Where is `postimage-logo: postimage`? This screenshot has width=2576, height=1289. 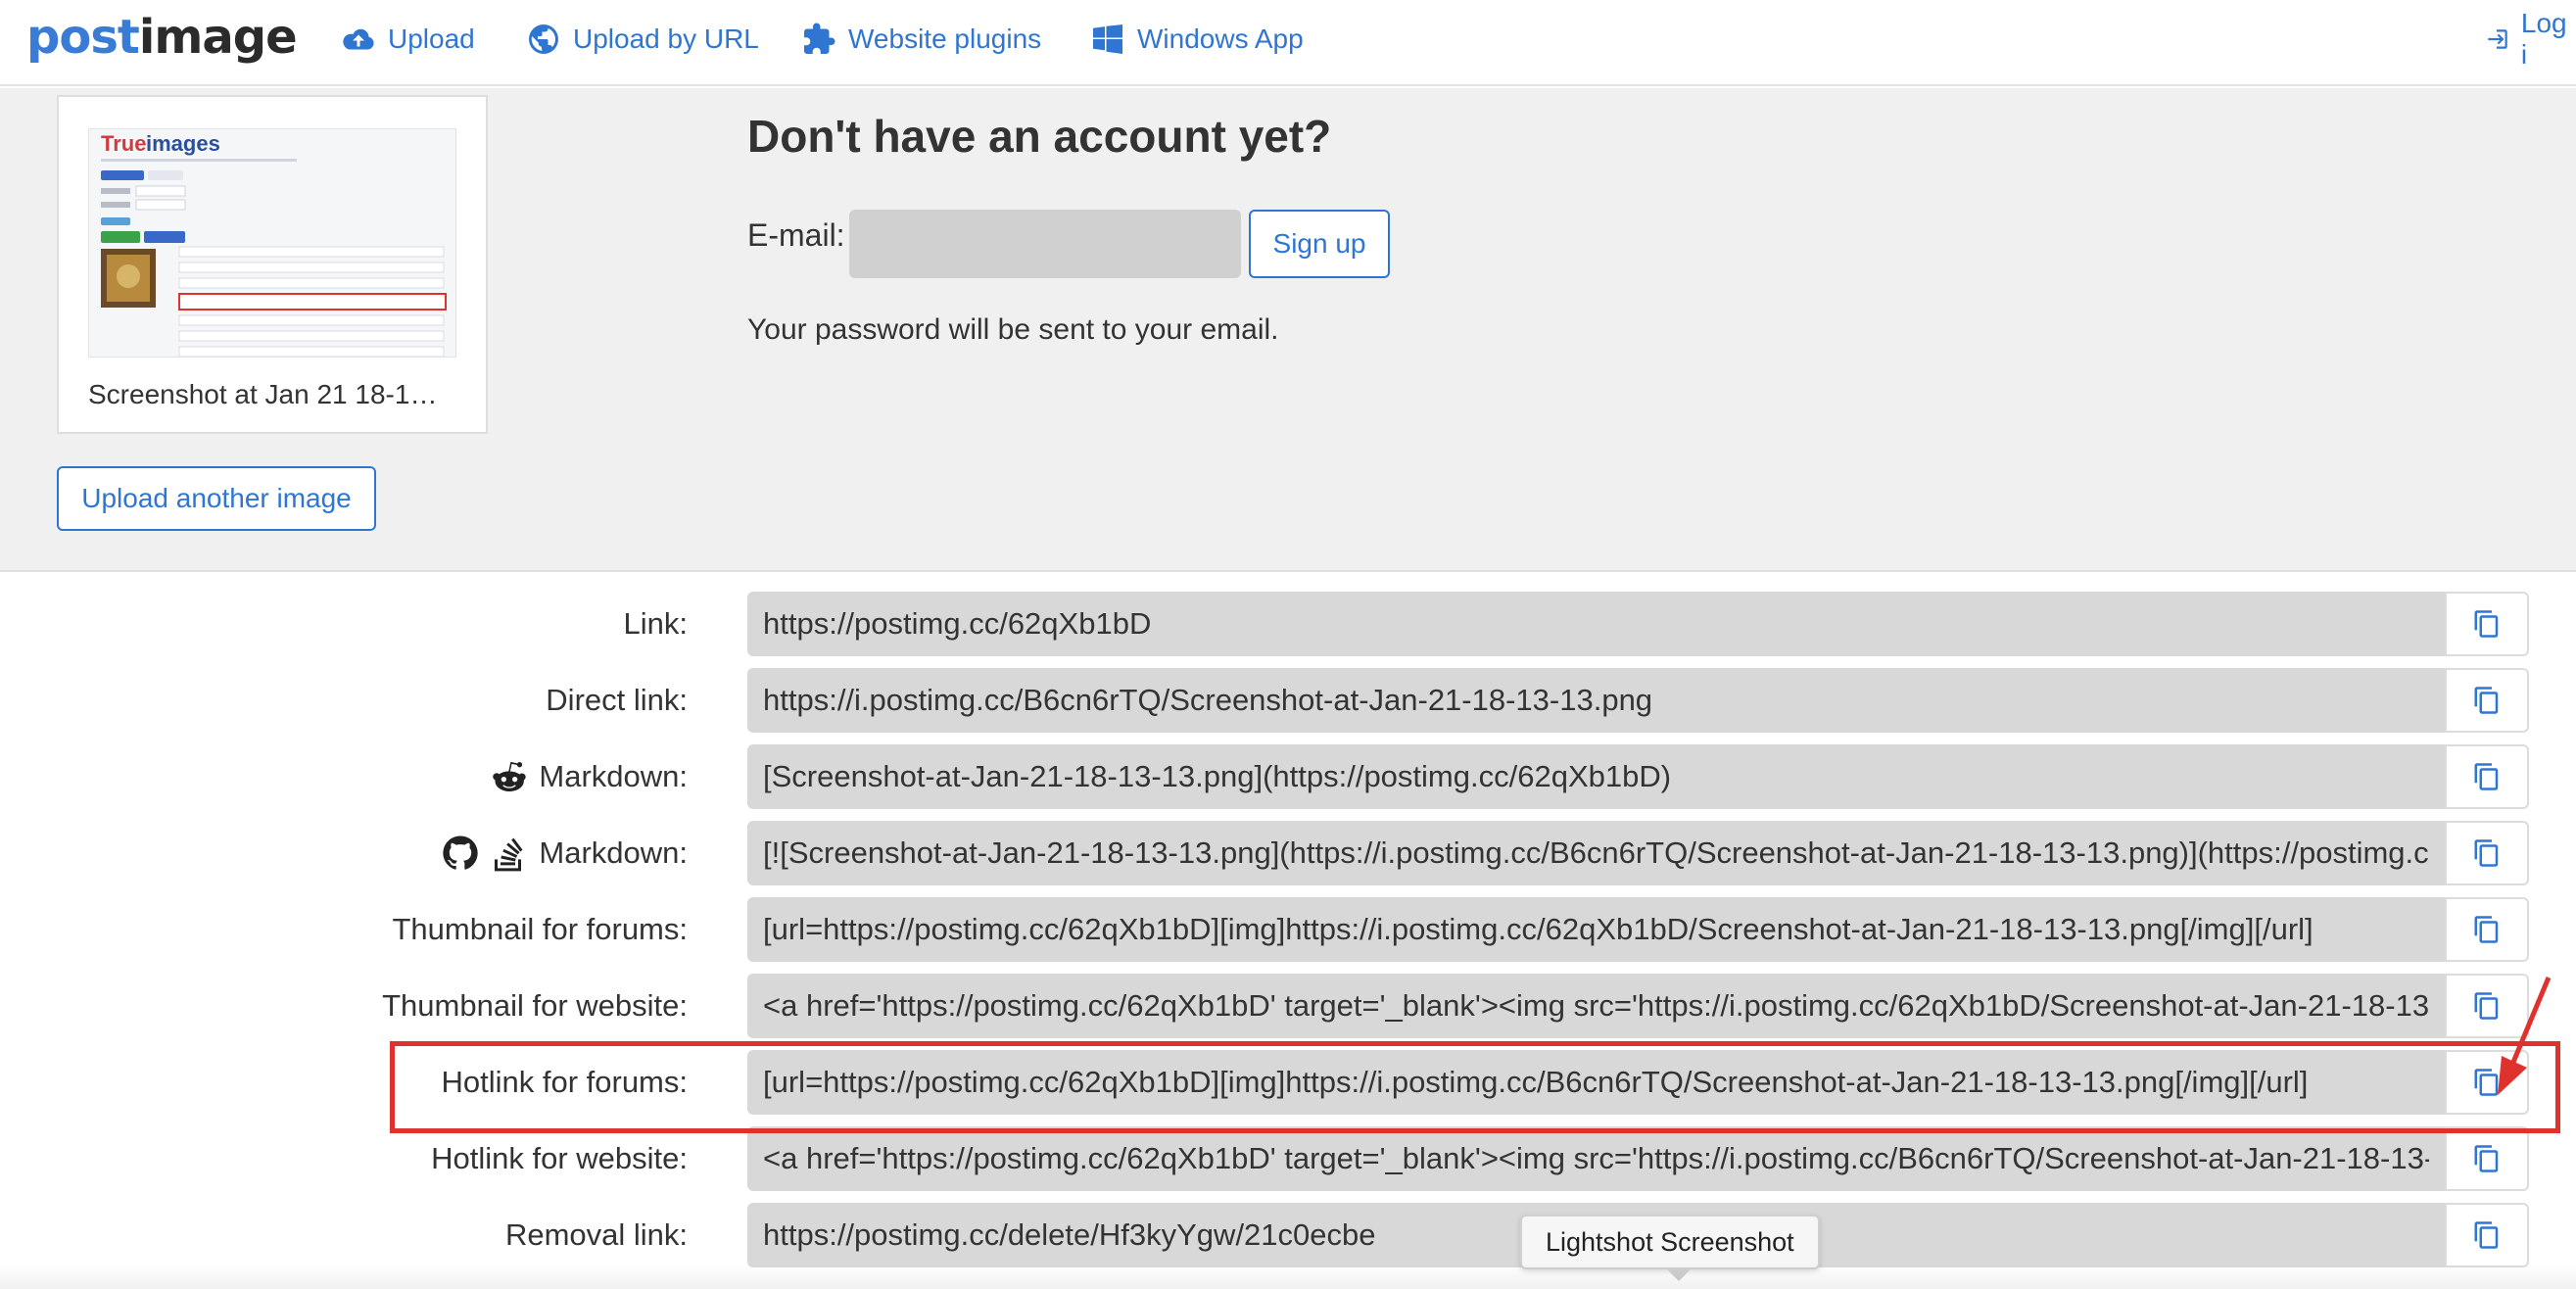
postimage-logo: postimage is located at coordinates (162, 37).